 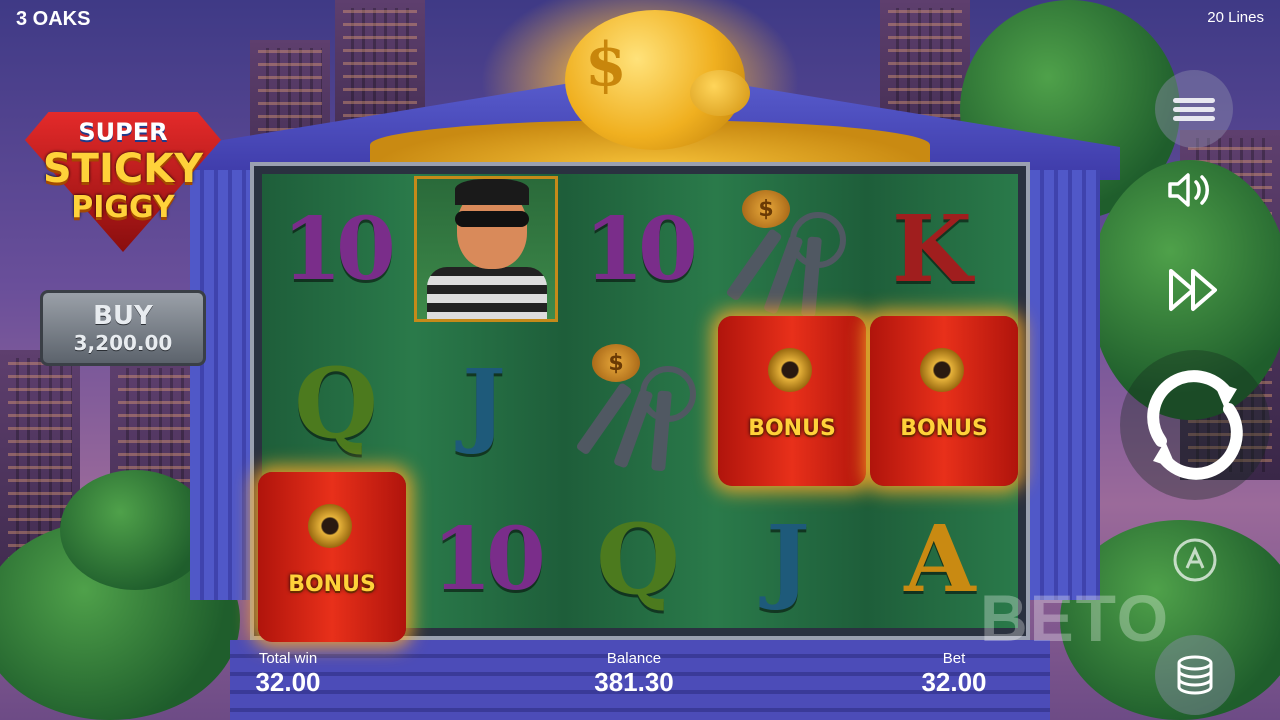 What do you see at coordinates (634, 658) in the screenshot?
I see `balance-label: Balance` at bounding box center [634, 658].